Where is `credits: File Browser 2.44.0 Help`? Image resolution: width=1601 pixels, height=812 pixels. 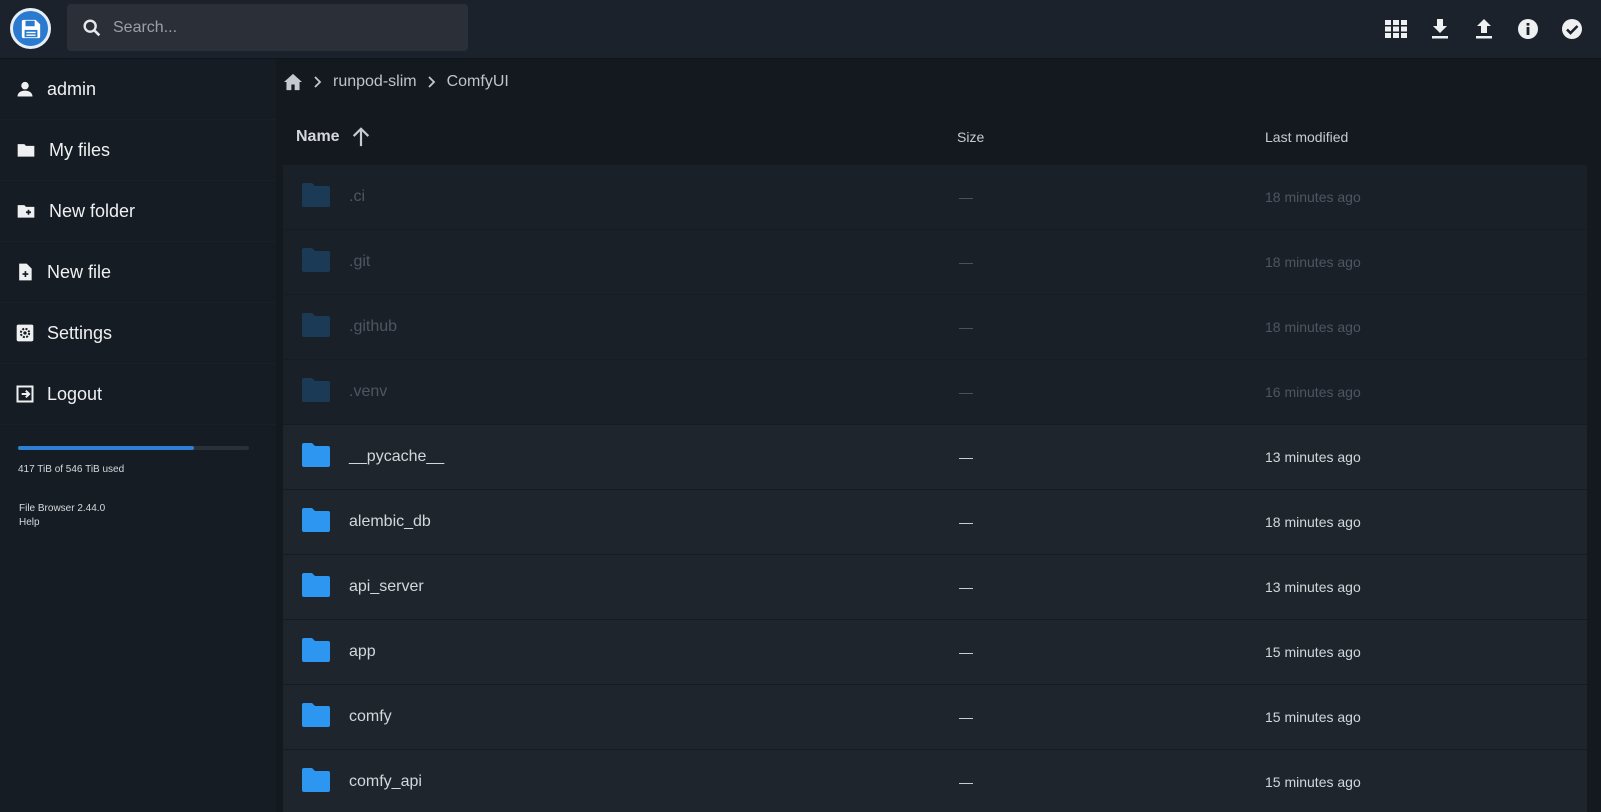 credits: File Browser 2.44.0 Help is located at coordinates (62, 516).